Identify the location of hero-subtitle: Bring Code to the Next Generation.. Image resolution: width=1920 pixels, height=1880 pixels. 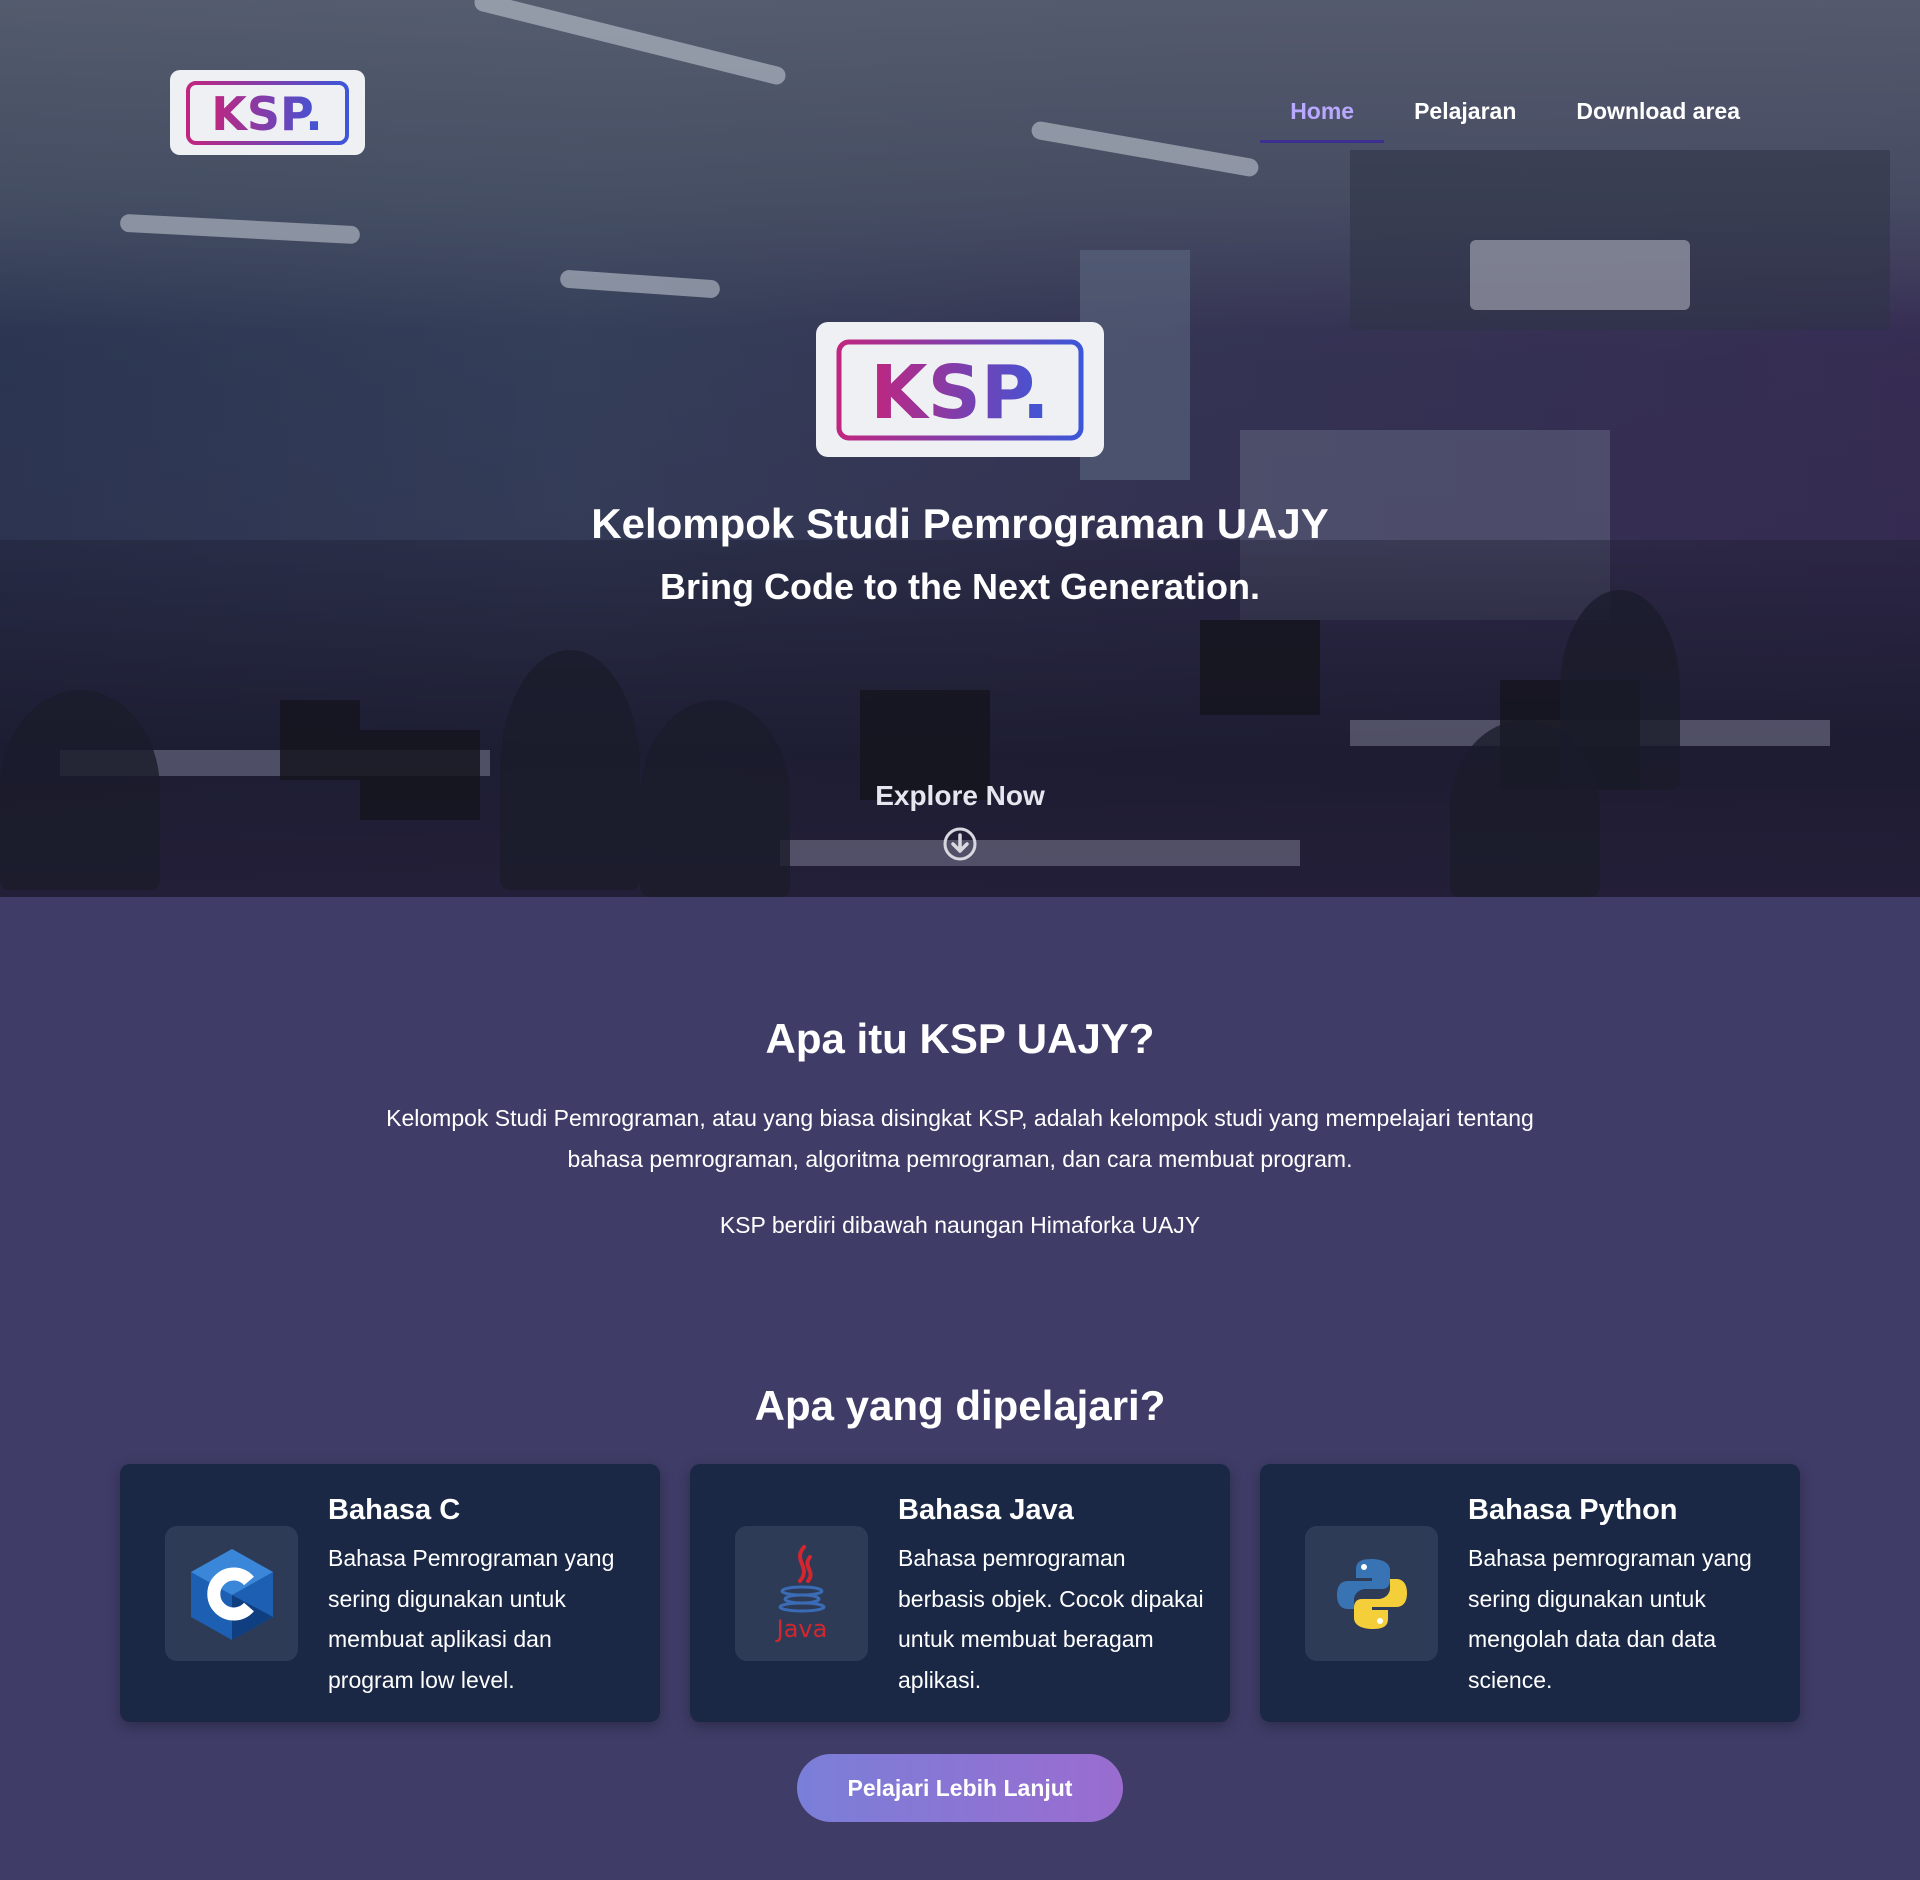
(960, 586).